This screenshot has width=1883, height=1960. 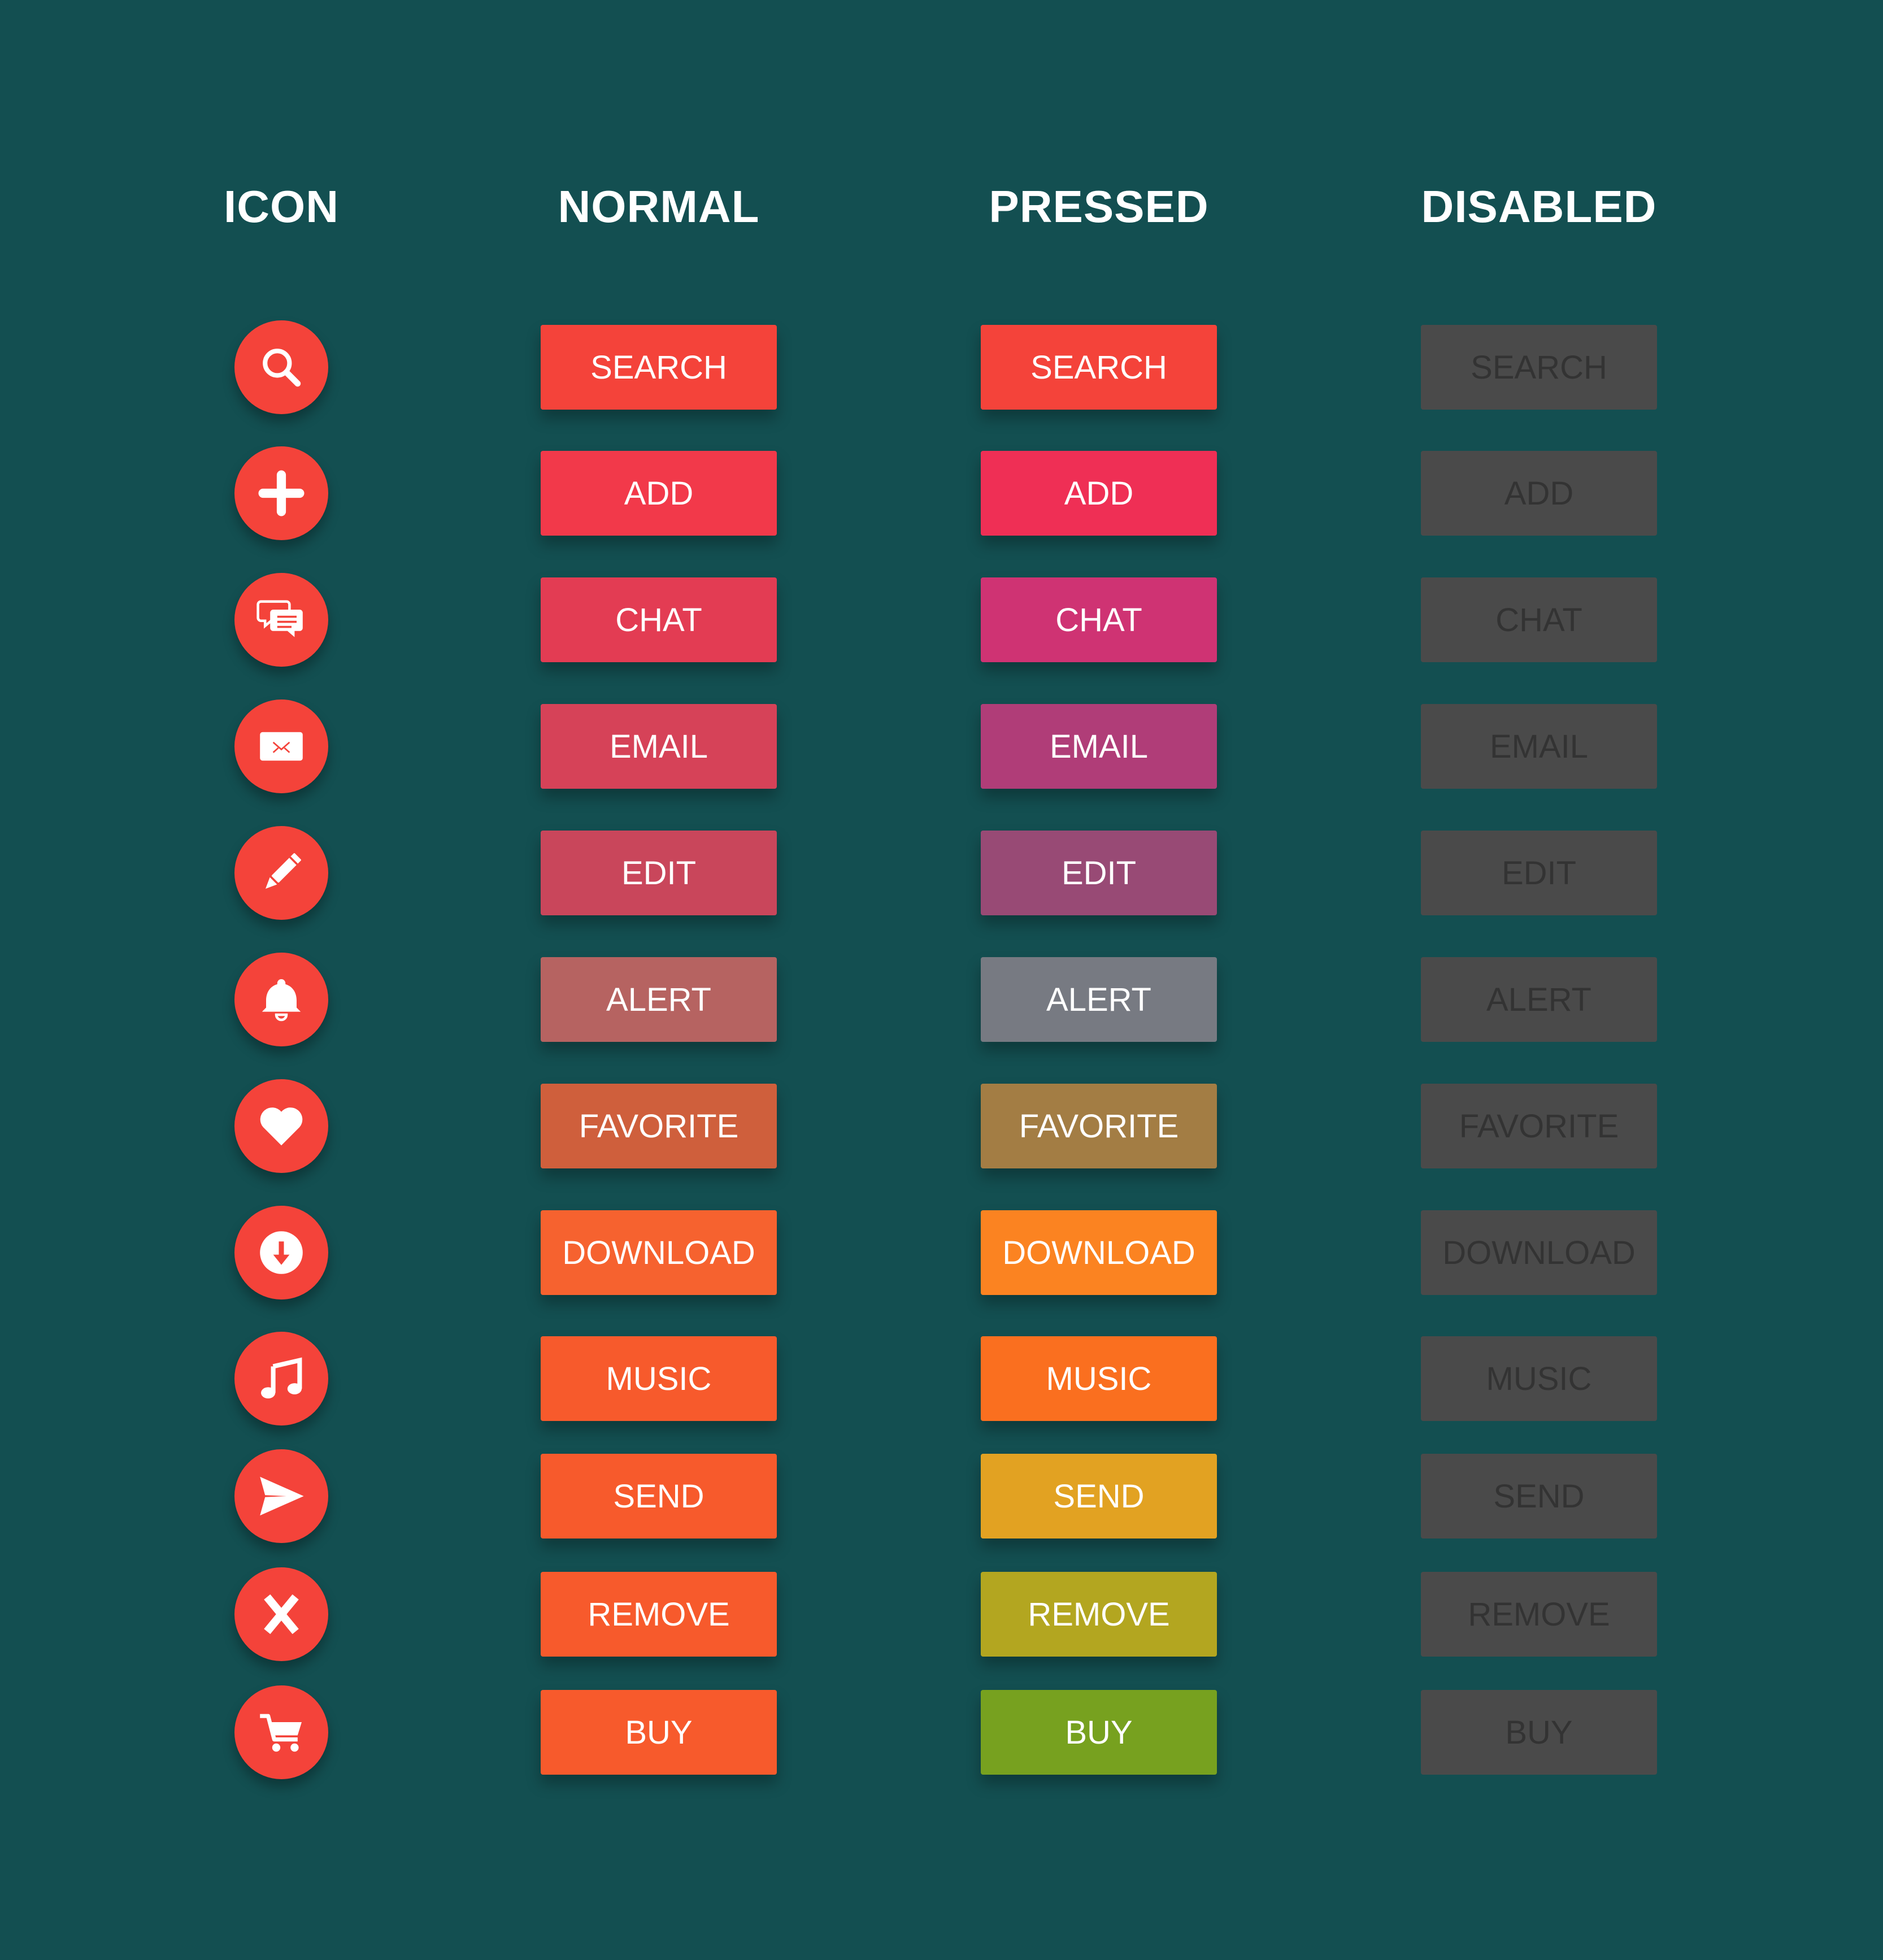 What do you see at coordinates (1539, 1496) in the screenshot?
I see `send-button-disabled: SEND` at bounding box center [1539, 1496].